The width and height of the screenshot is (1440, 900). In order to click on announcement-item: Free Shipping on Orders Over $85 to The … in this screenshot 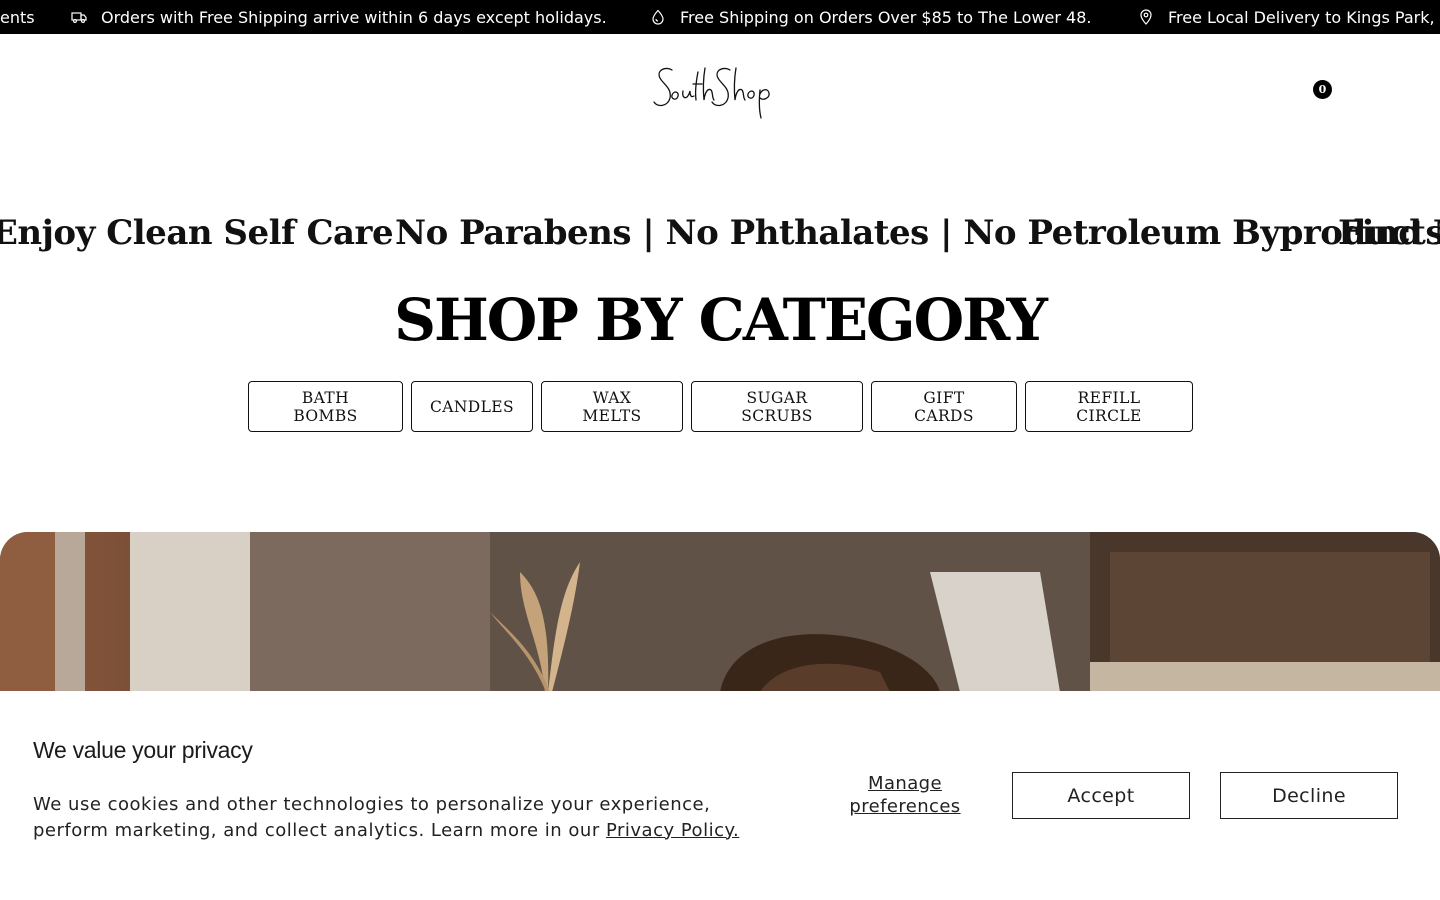, I will do `click(870, 17)`.